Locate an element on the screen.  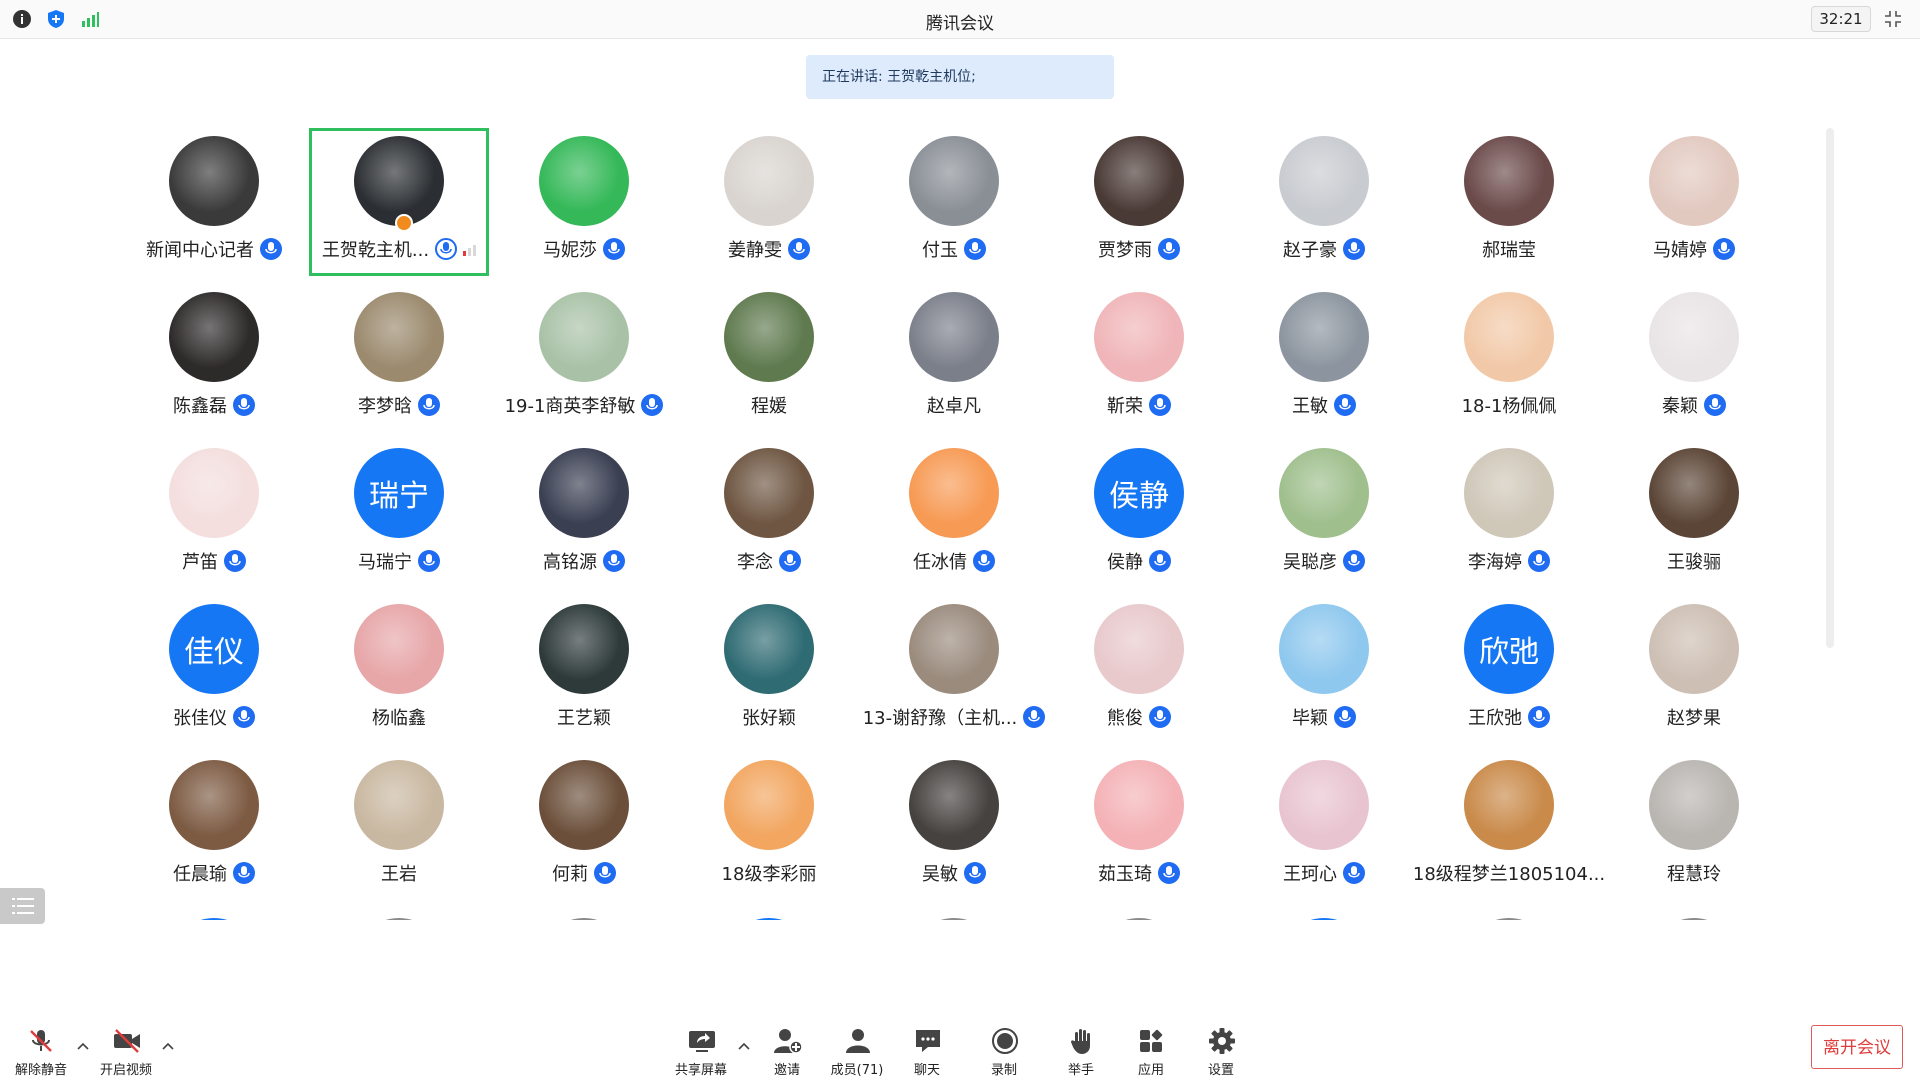
participant-tile: 李海婷 is located at coordinates (1509, 514).